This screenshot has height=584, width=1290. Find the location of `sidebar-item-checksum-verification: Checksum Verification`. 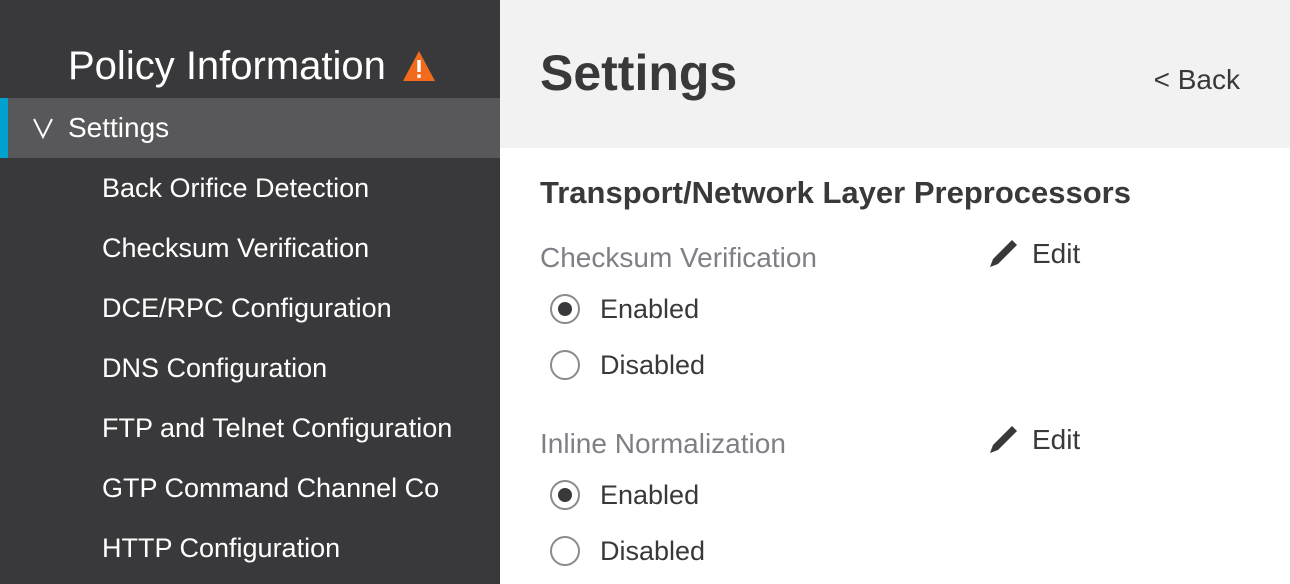

sidebar-item-checksum-verification: Checksum Verification is located at coordinates (250, 248).